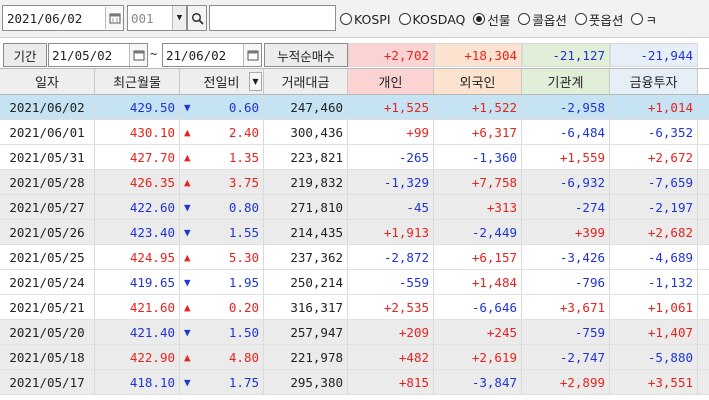 The height and width of the screenshot is (400, 709). I want to click on column-header-3: 거래대금, so click(306, 81).